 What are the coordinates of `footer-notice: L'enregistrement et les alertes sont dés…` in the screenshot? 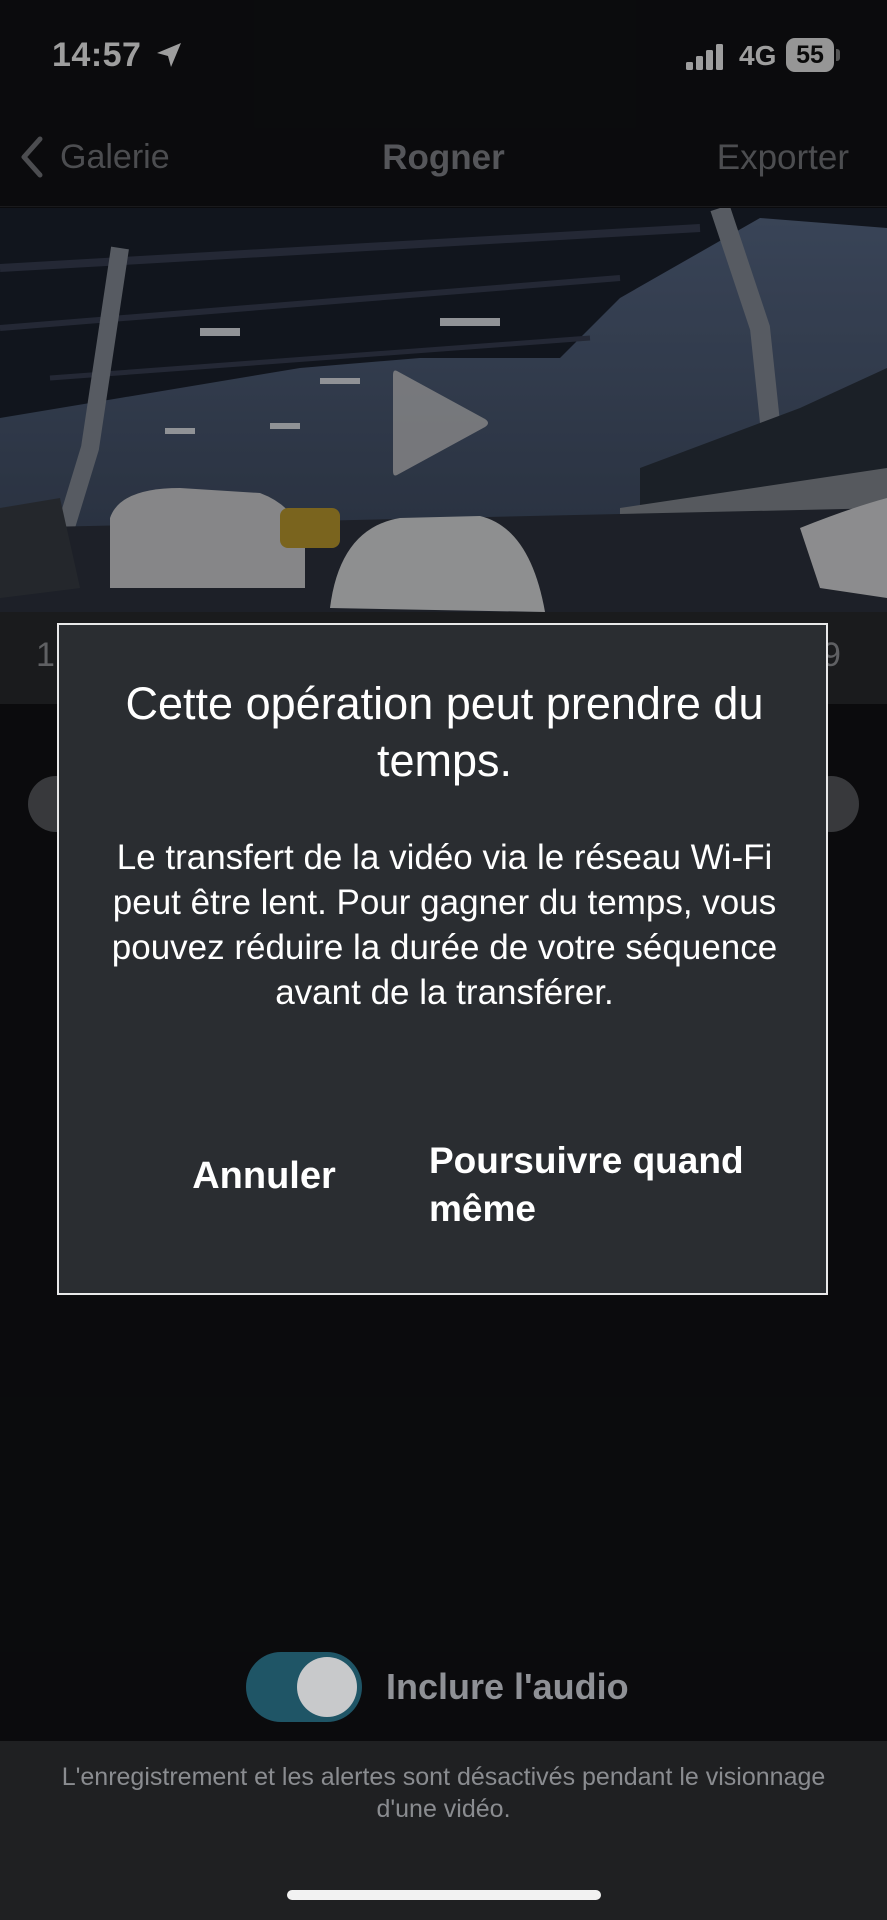 It's located at (443, 1793).